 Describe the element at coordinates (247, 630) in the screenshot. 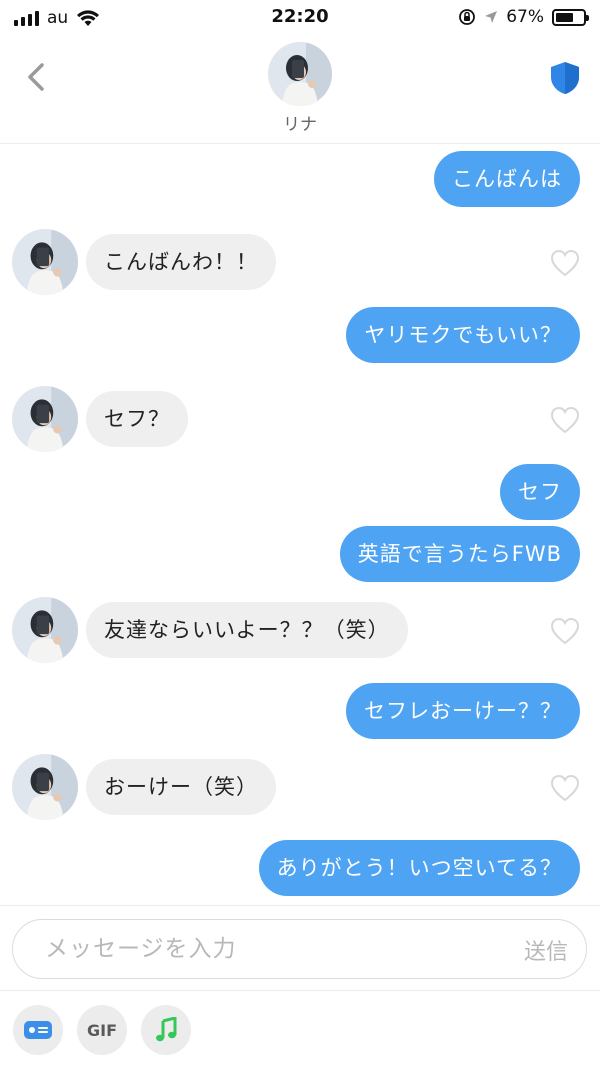

I see `incoming-message-bubble: 友達ならいいよー？？（笑）` at that location.